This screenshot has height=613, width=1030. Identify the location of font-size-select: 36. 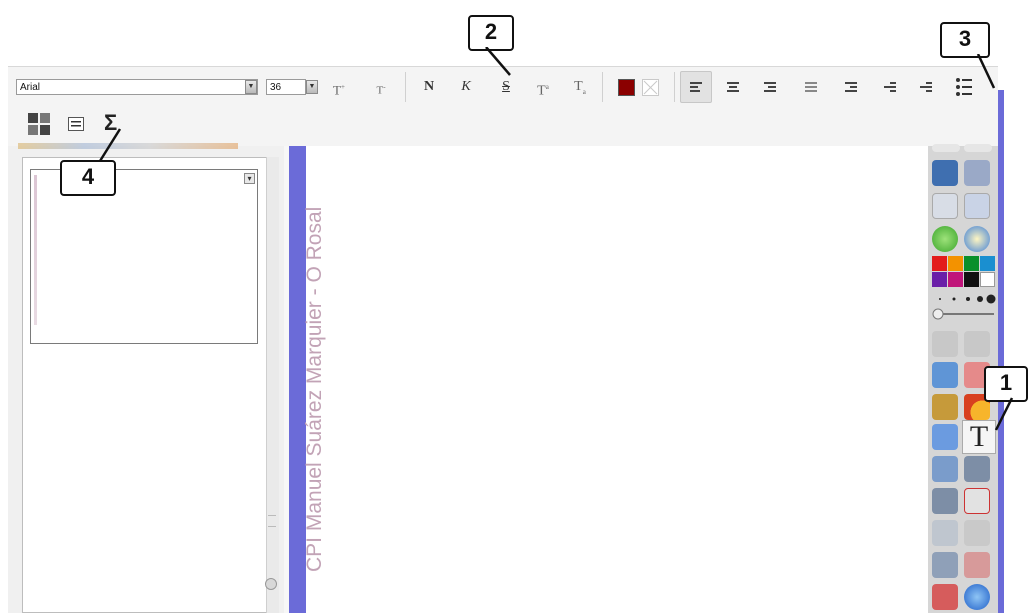
(286, 87).